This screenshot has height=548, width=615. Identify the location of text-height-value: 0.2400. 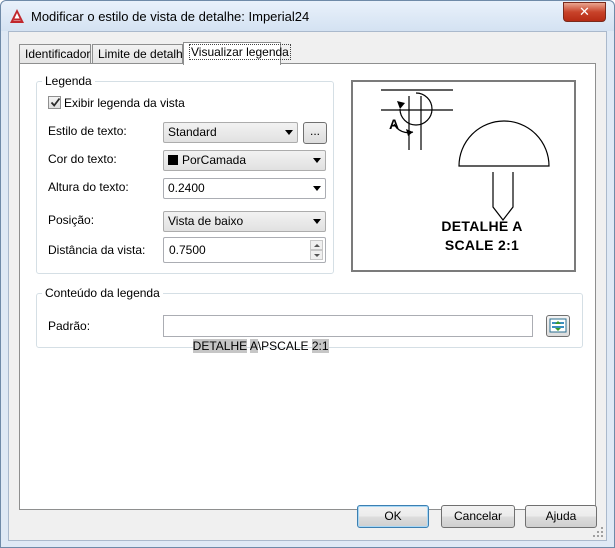
(186, 188).